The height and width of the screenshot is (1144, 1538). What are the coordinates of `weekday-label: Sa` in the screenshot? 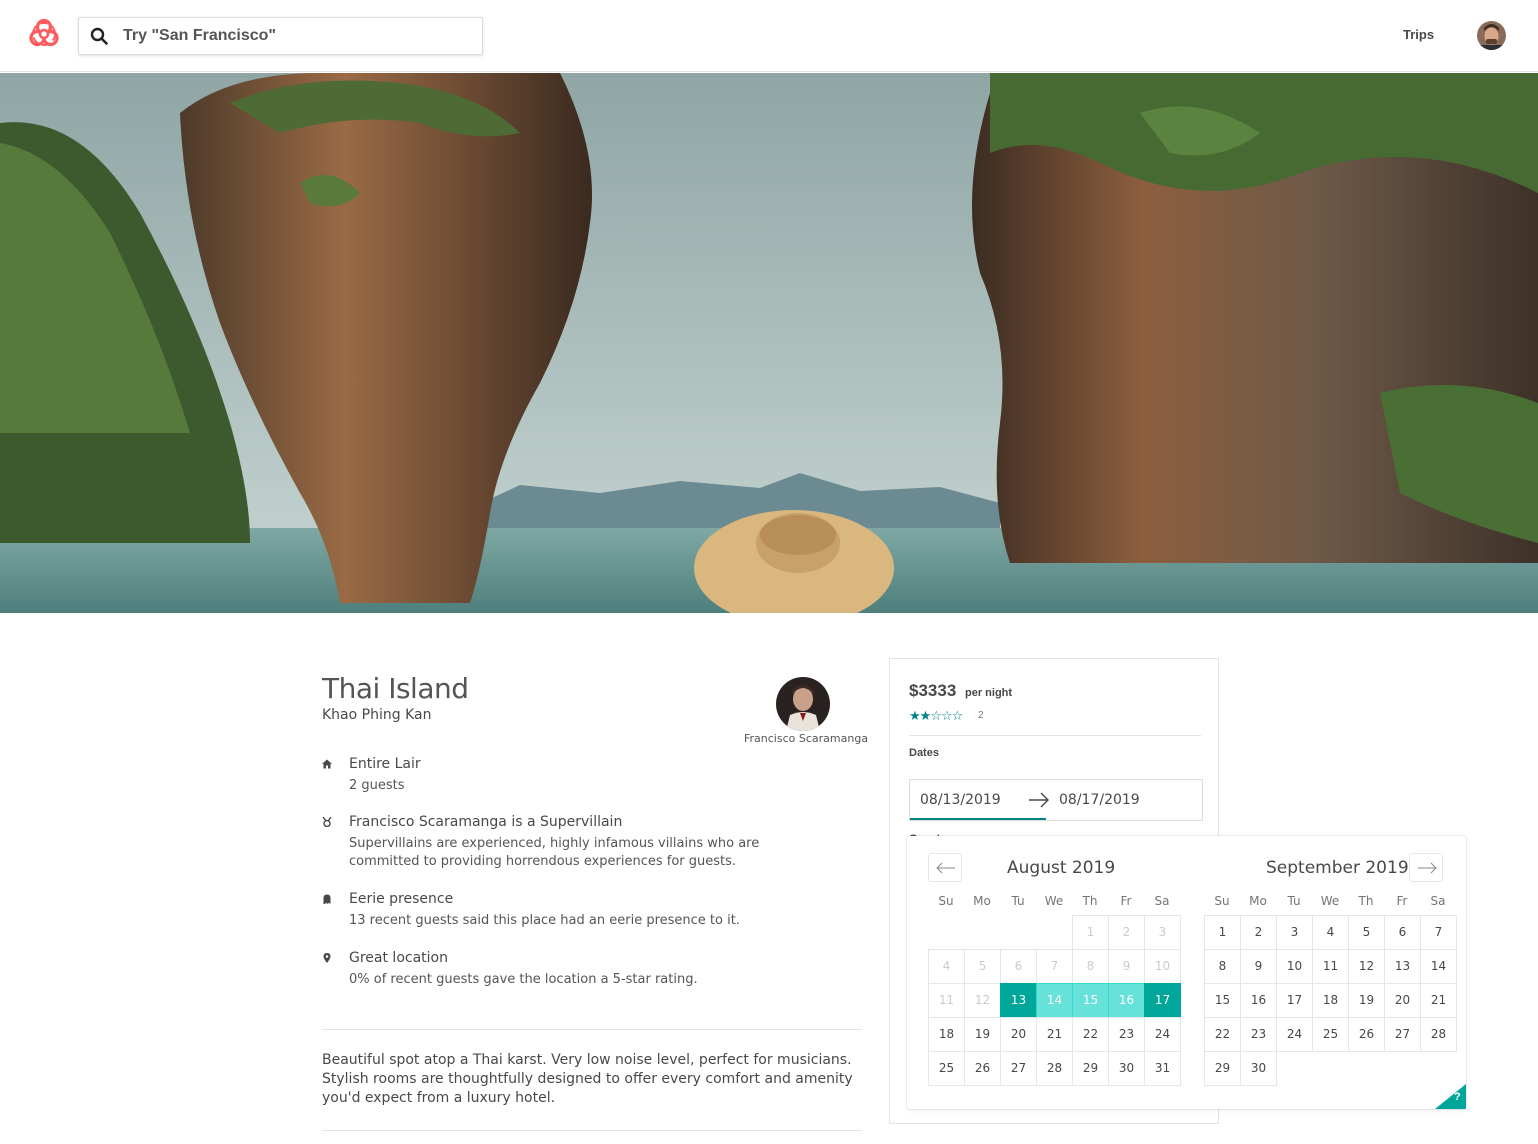 It's located at (1438, 901).